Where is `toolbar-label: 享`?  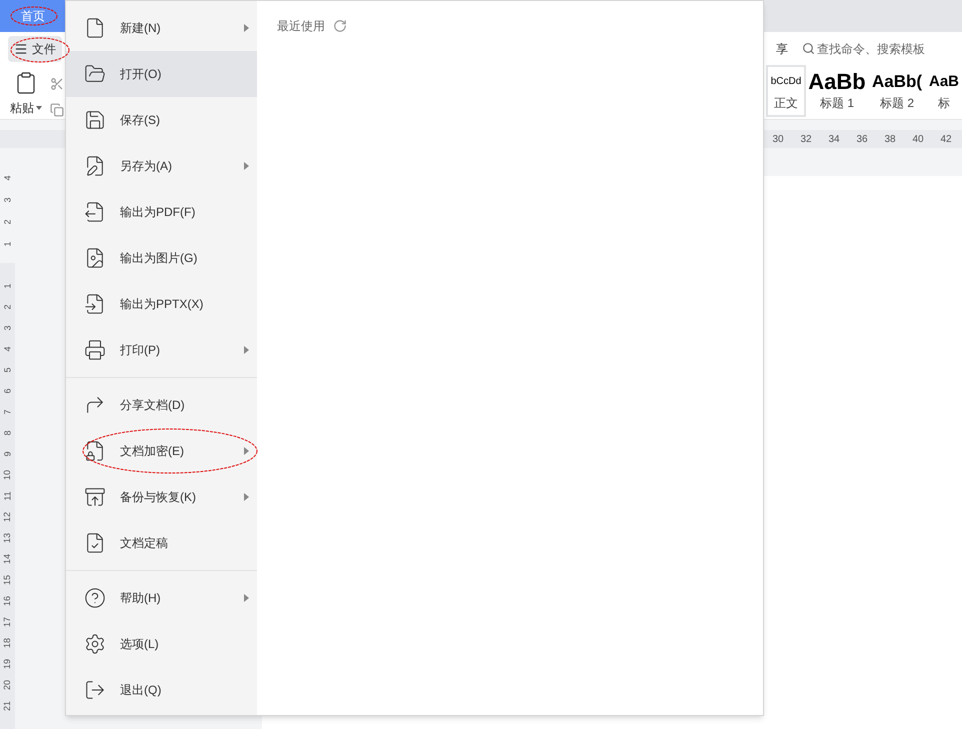
toolbar-label: 享 is located at coordinates (782, 49).